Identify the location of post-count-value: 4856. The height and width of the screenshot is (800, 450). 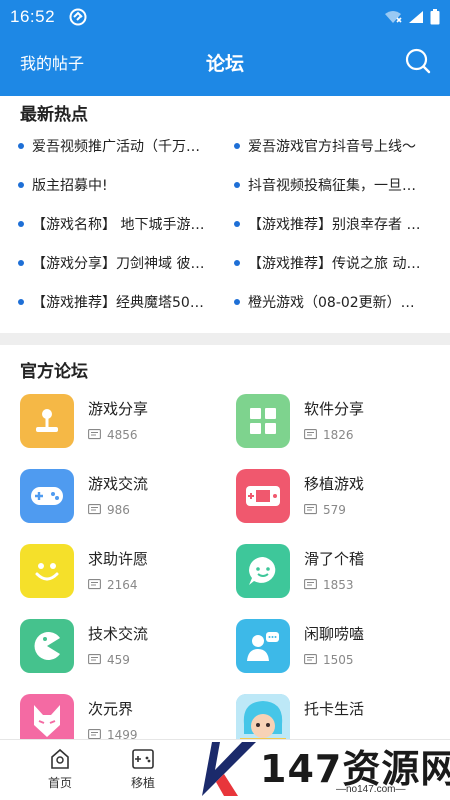
(122, 435).